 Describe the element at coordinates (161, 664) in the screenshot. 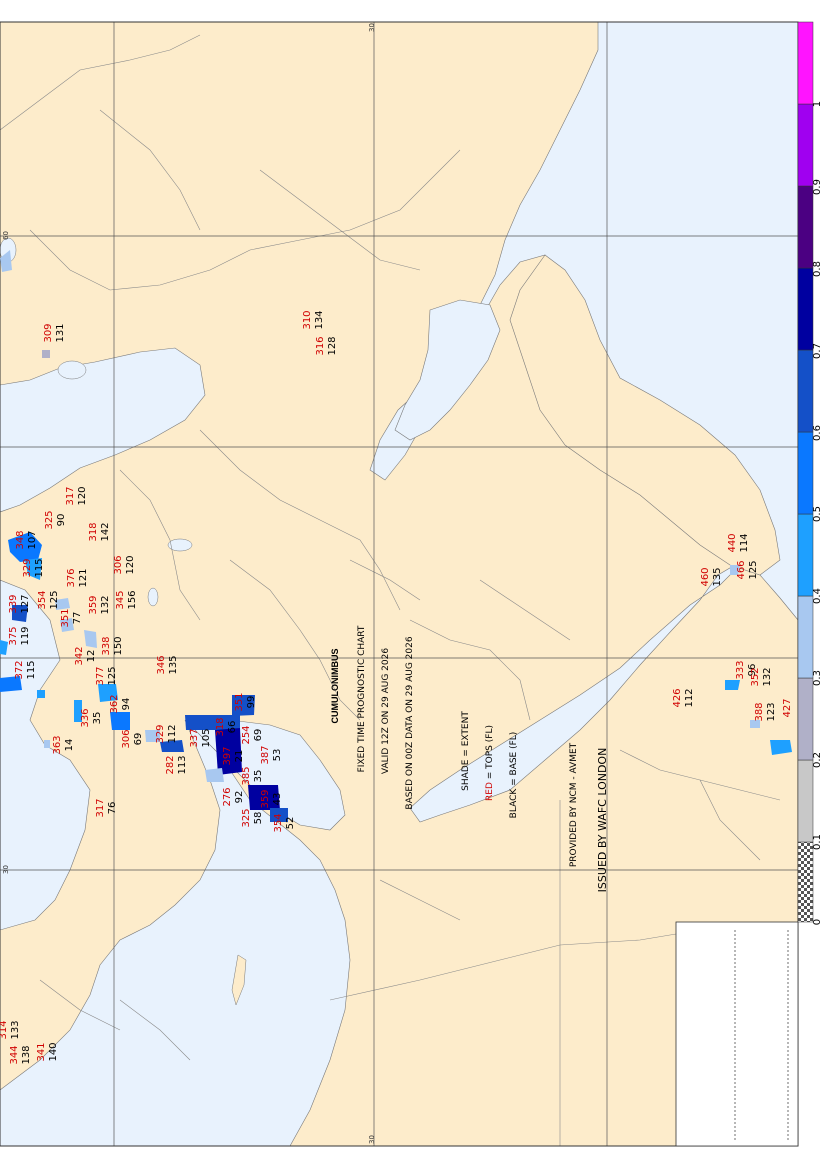

I see `cell-top-label: 346` at that location.